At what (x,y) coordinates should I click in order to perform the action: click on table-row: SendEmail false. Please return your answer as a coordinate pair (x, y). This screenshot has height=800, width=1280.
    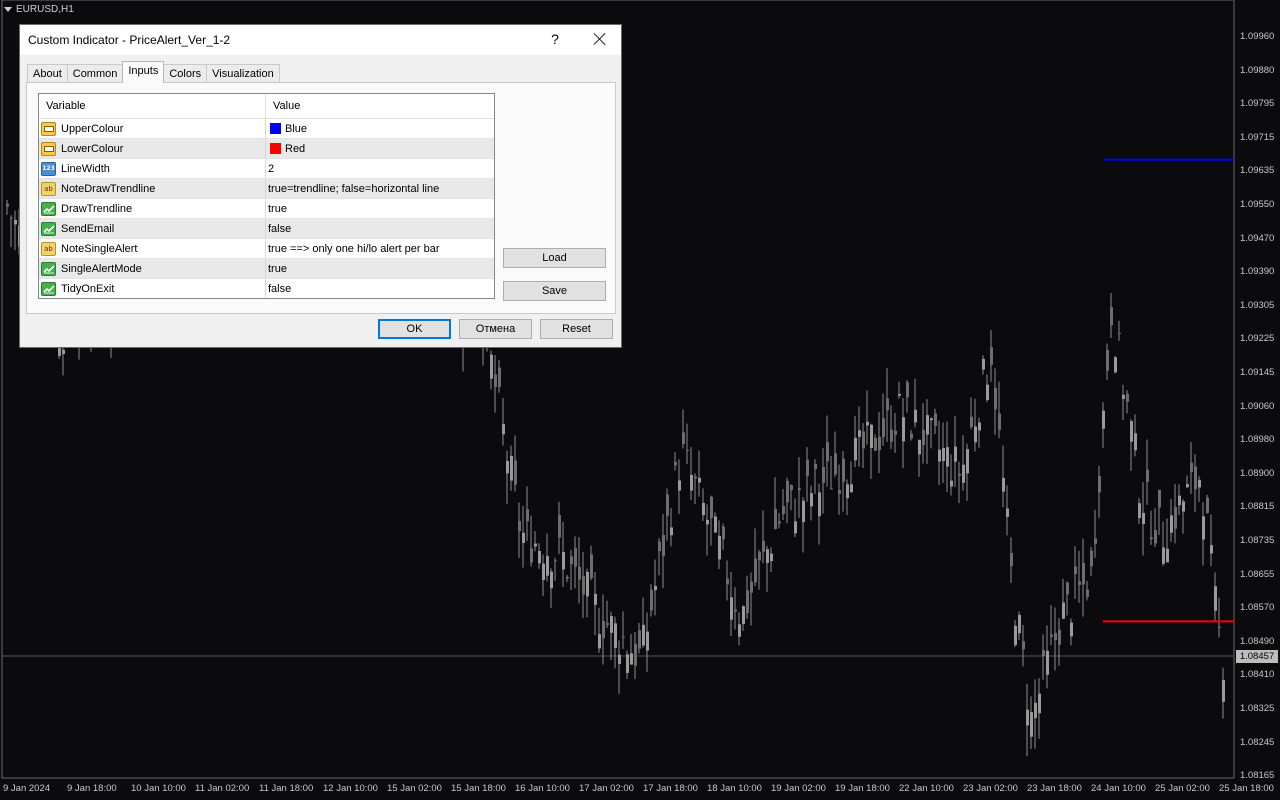
    Looking at the image, I should click on (266, 229).